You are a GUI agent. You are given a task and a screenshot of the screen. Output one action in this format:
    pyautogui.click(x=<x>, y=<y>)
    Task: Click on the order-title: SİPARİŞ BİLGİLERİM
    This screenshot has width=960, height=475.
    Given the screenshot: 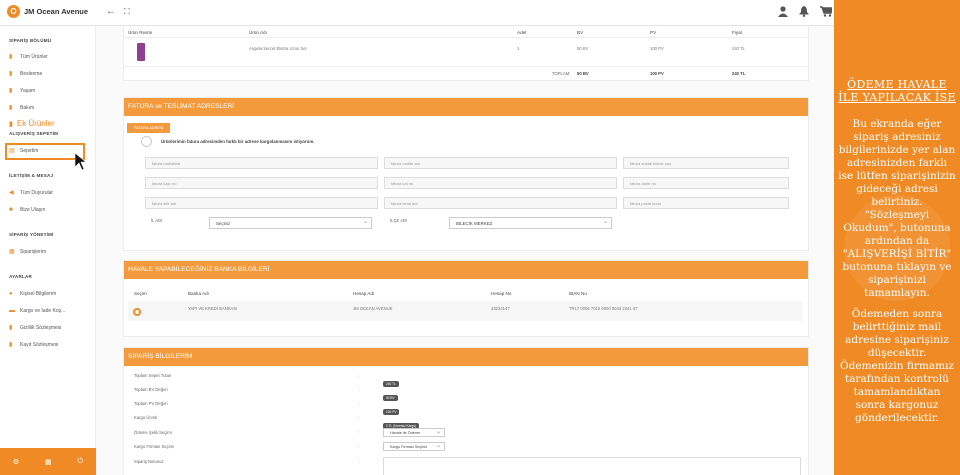 What is the action you would take?
    pyautogui.click(x=466, y=357)
    